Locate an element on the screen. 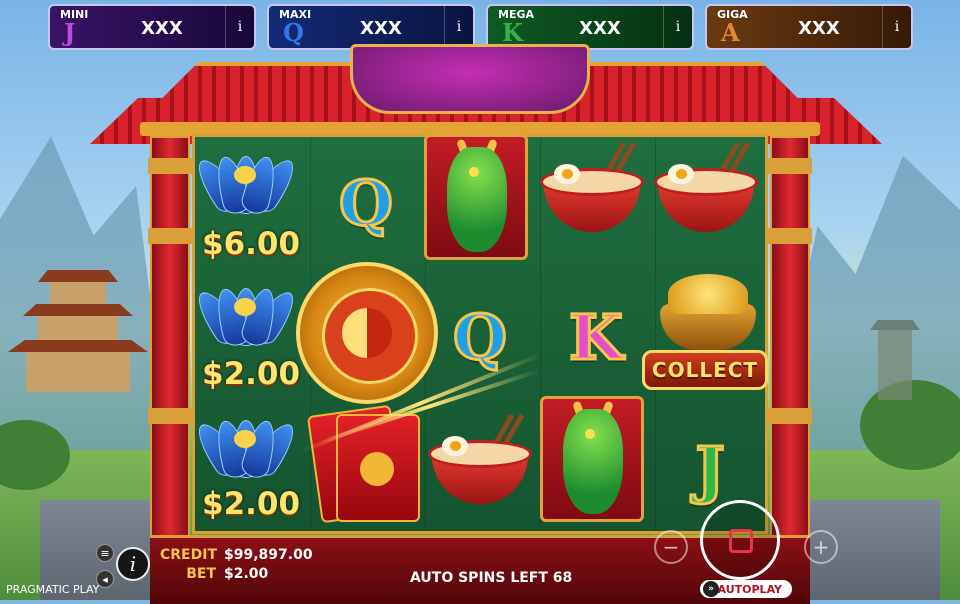  jackpot-letter: K is located at coordinates (512, 32).